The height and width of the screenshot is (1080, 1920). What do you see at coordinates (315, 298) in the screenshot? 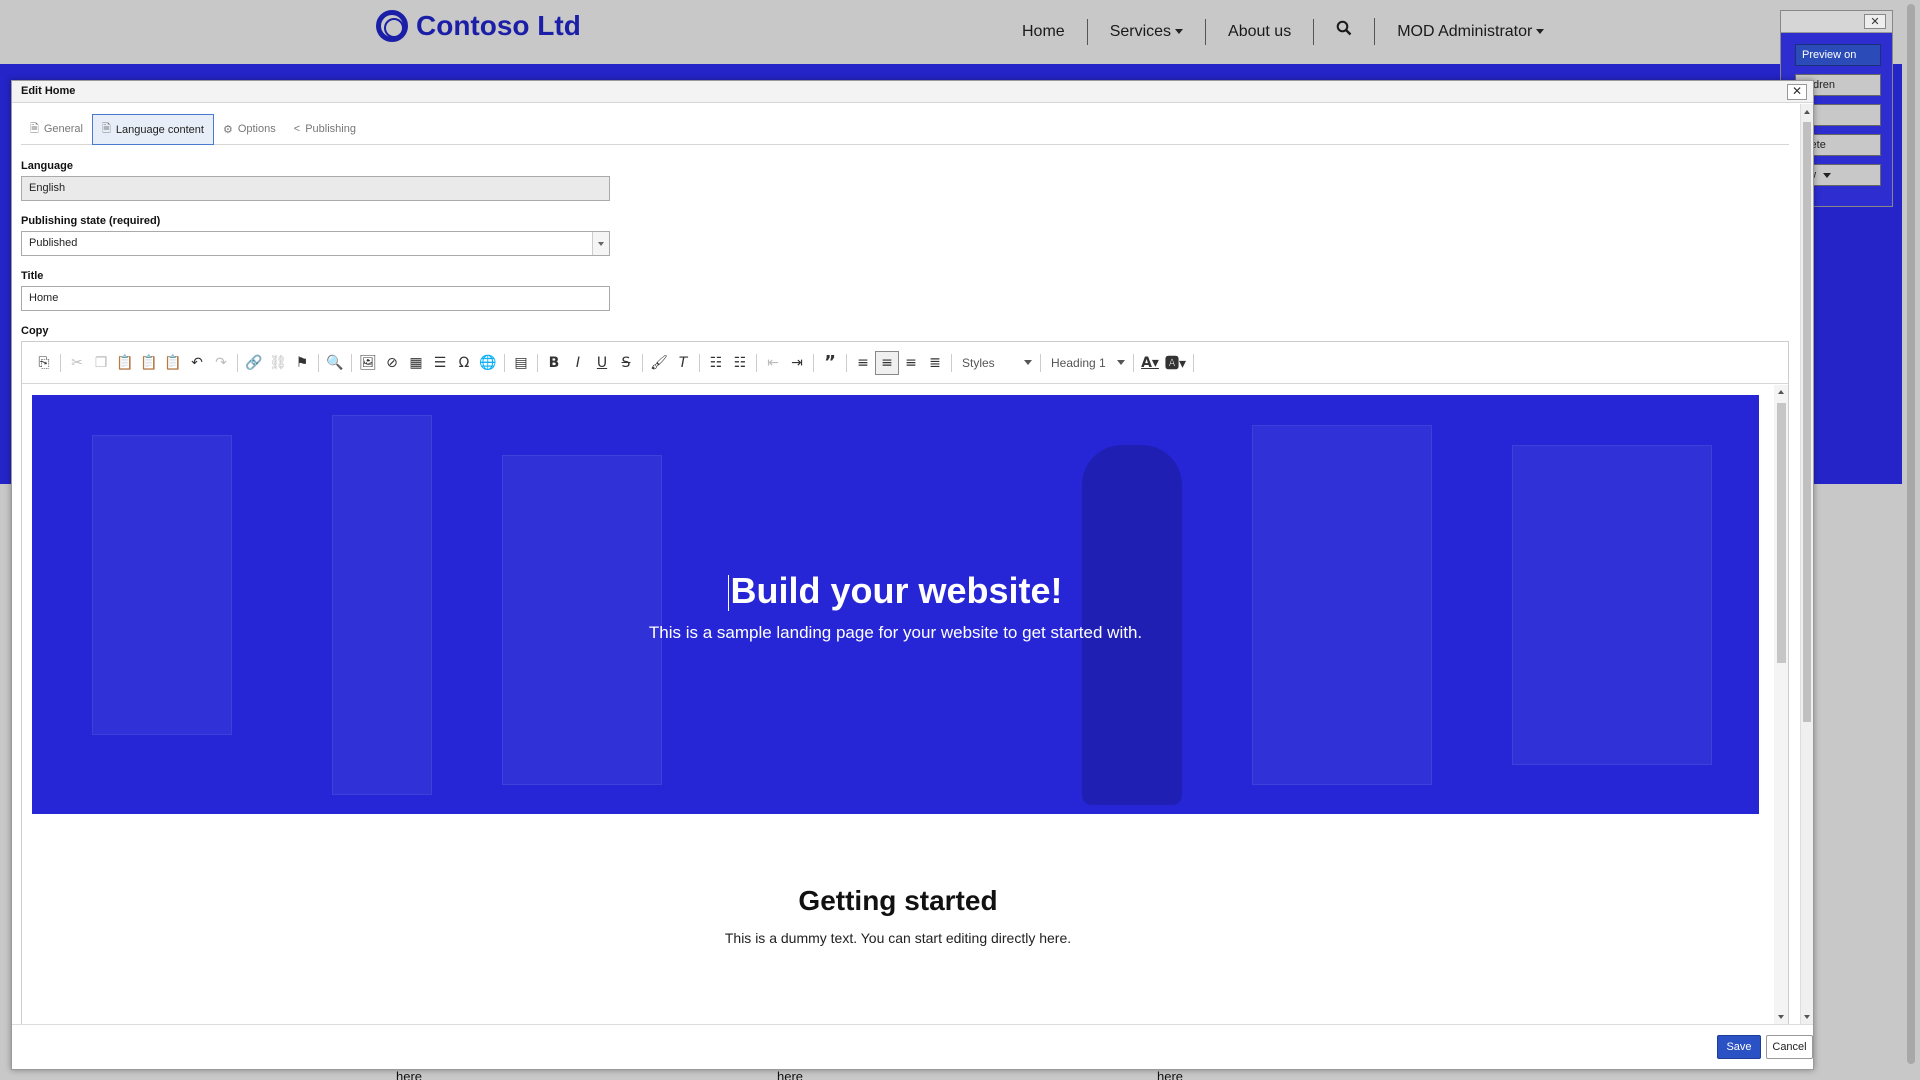
I see `title-field: Home` at bounding box center [315, 298].